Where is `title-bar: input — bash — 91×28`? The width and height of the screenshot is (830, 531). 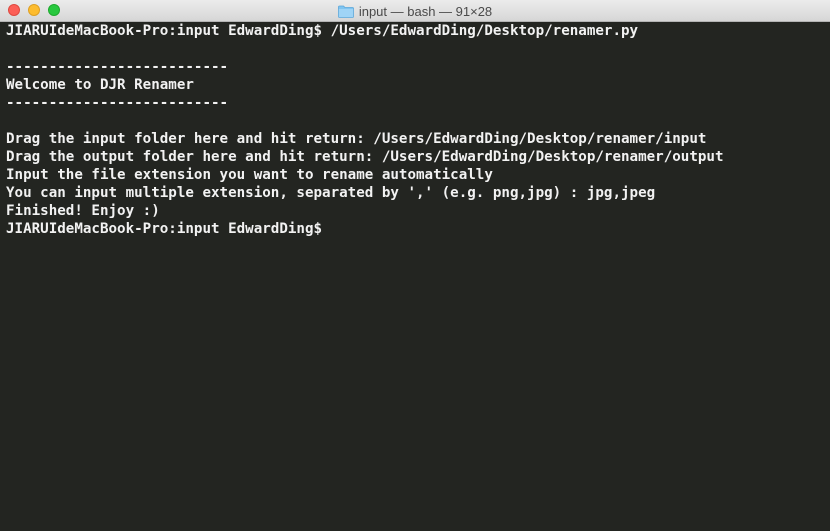 title-bar: input — bash — 91×28 is located at coordinates (415, 11).